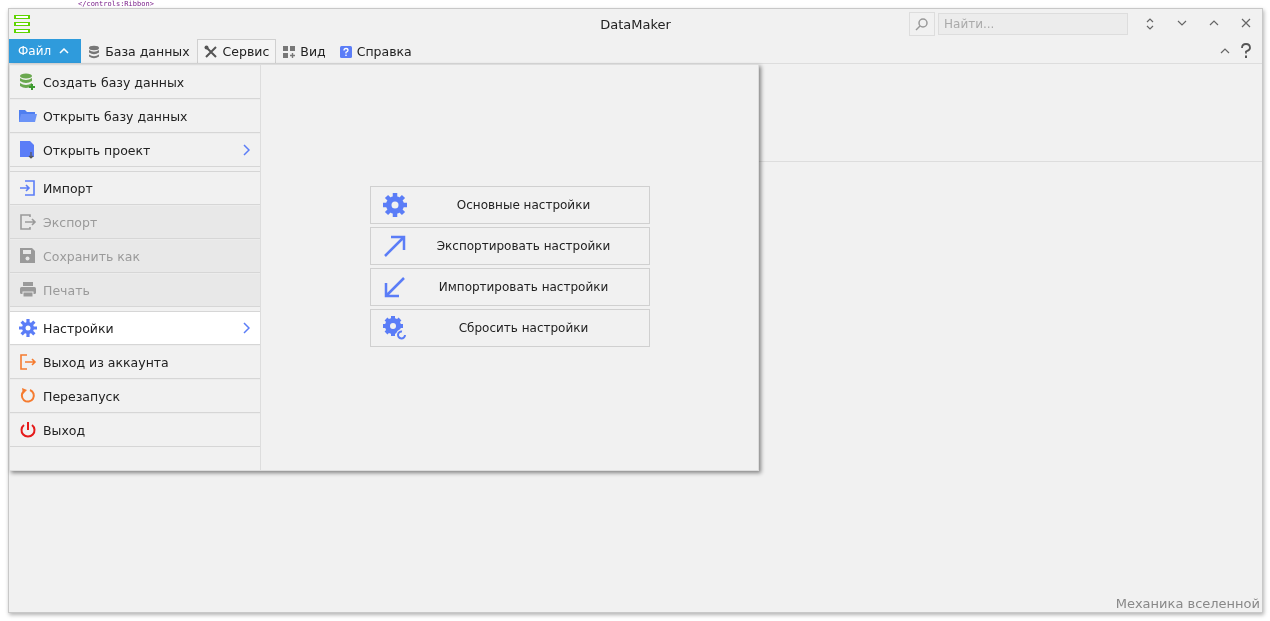 The height and width of the screenshot is (621, 1270). I want to click on ribbon-tab: Справка, so click(375, 51).